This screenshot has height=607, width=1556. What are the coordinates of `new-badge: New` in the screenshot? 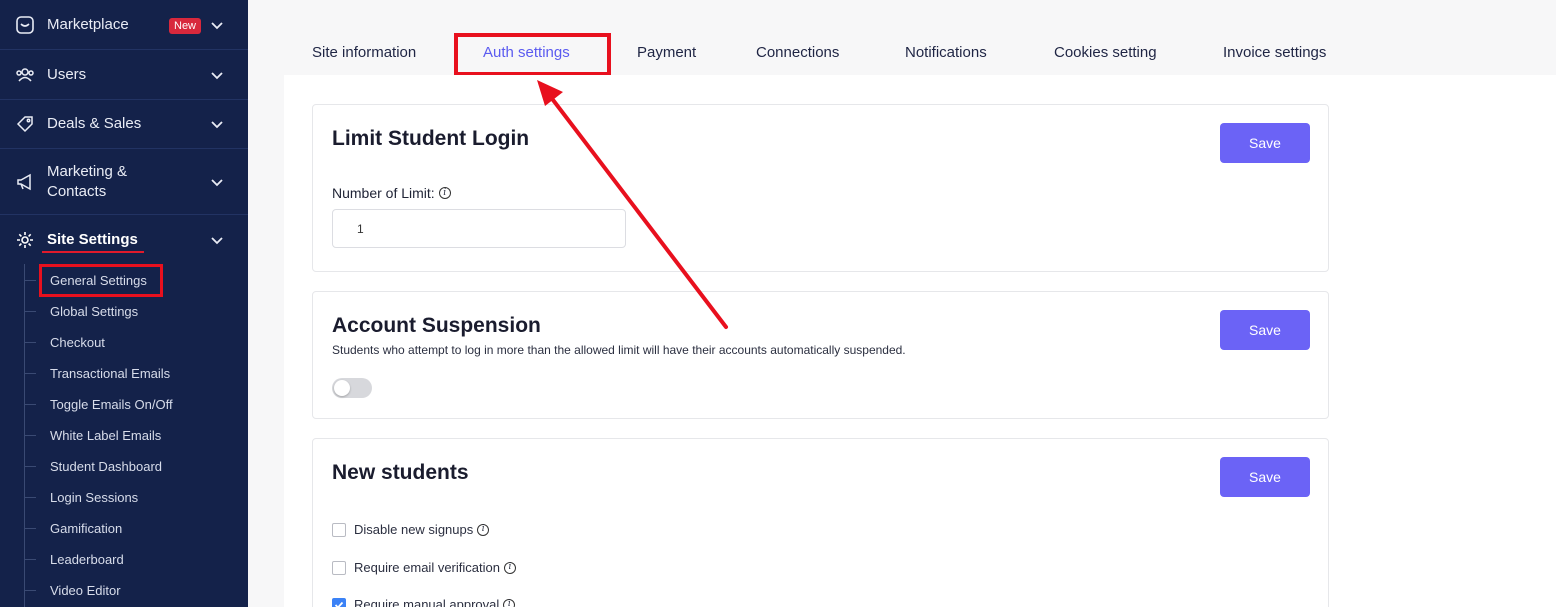 It's located at (185, 26).